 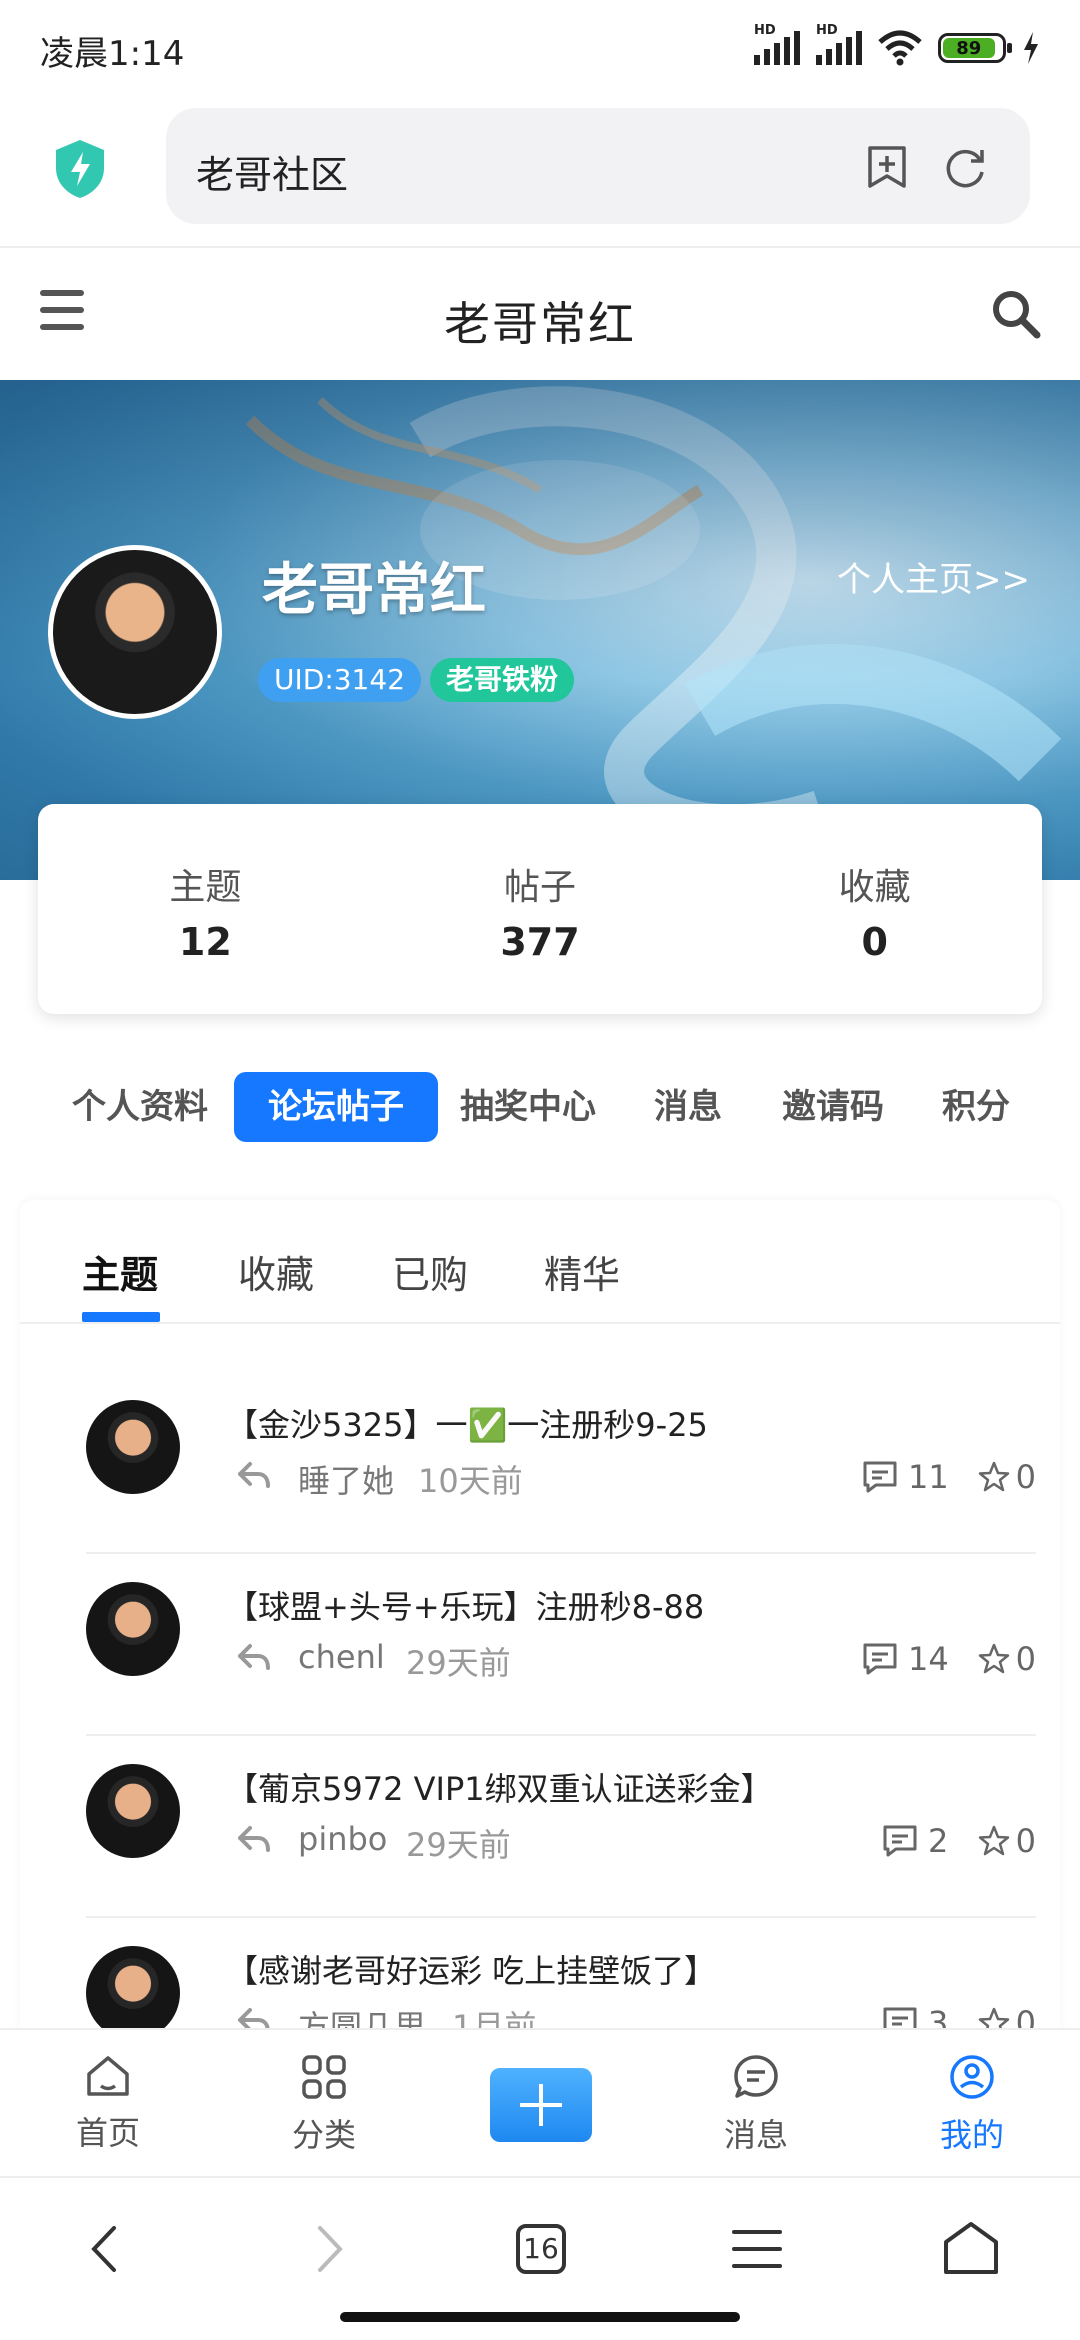 I want to click on post-author: chenl, so click(x=341, y=1657).